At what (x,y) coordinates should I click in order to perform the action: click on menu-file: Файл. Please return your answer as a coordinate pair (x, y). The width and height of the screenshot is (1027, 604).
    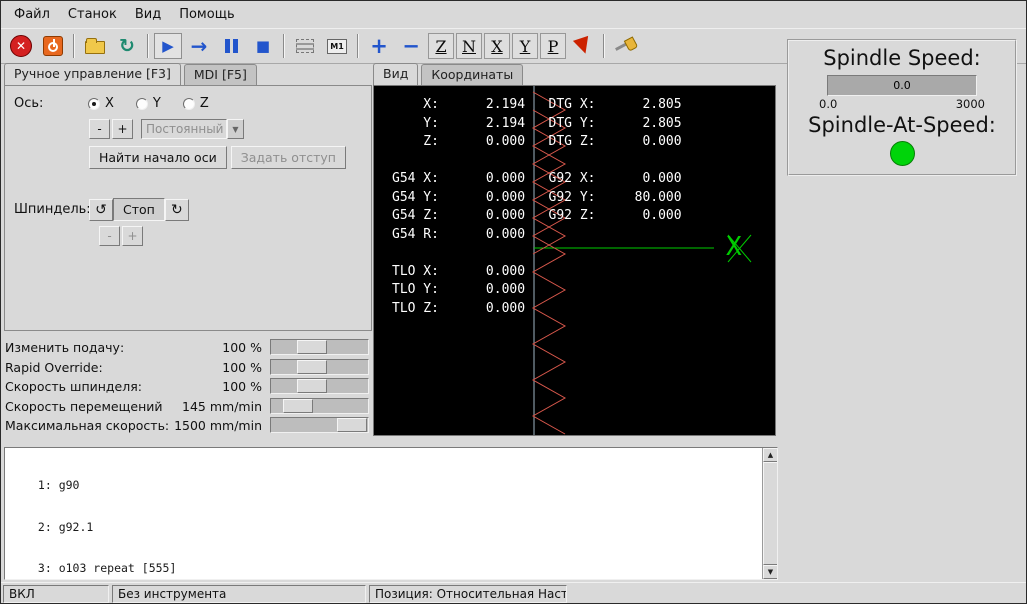
    Looking at the image, I should click on (32, 14).